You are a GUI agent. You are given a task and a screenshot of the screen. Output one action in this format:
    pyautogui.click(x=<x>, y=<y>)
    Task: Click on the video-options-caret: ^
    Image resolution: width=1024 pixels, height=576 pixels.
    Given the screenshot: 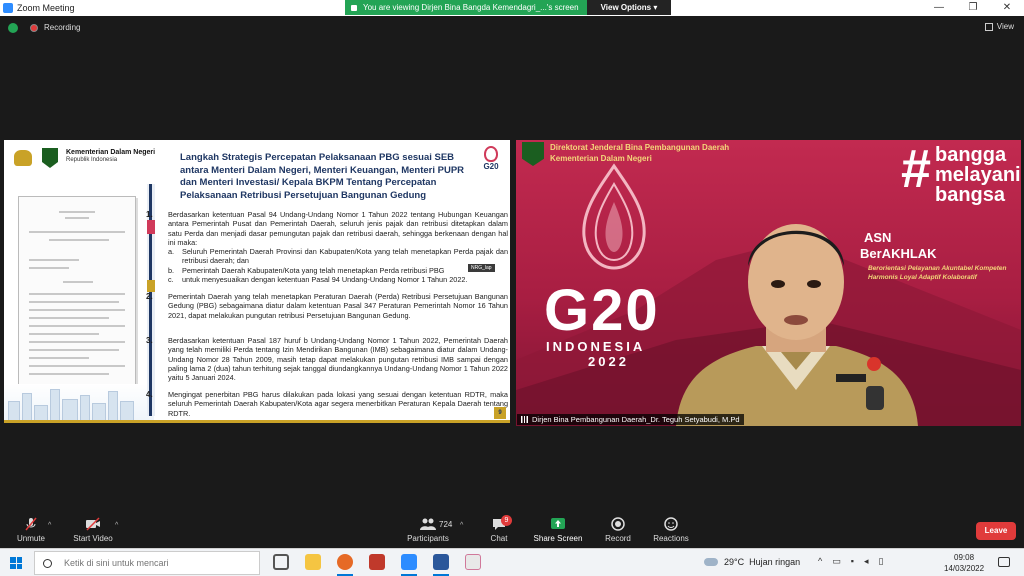 What is the action you would take?
    pyautogui.click(x=116, y=525)
    